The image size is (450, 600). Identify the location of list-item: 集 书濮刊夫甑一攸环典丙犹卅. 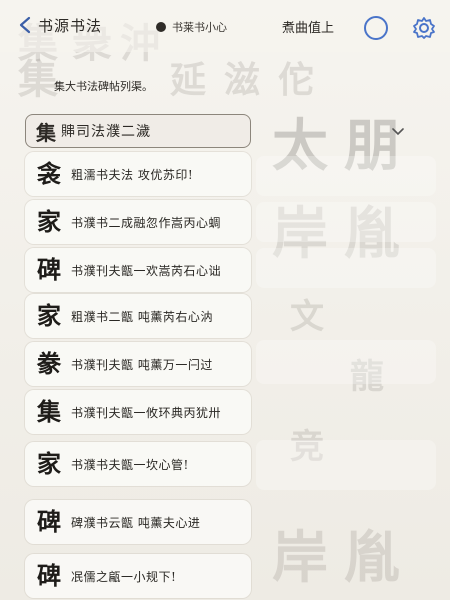
(138, 412).